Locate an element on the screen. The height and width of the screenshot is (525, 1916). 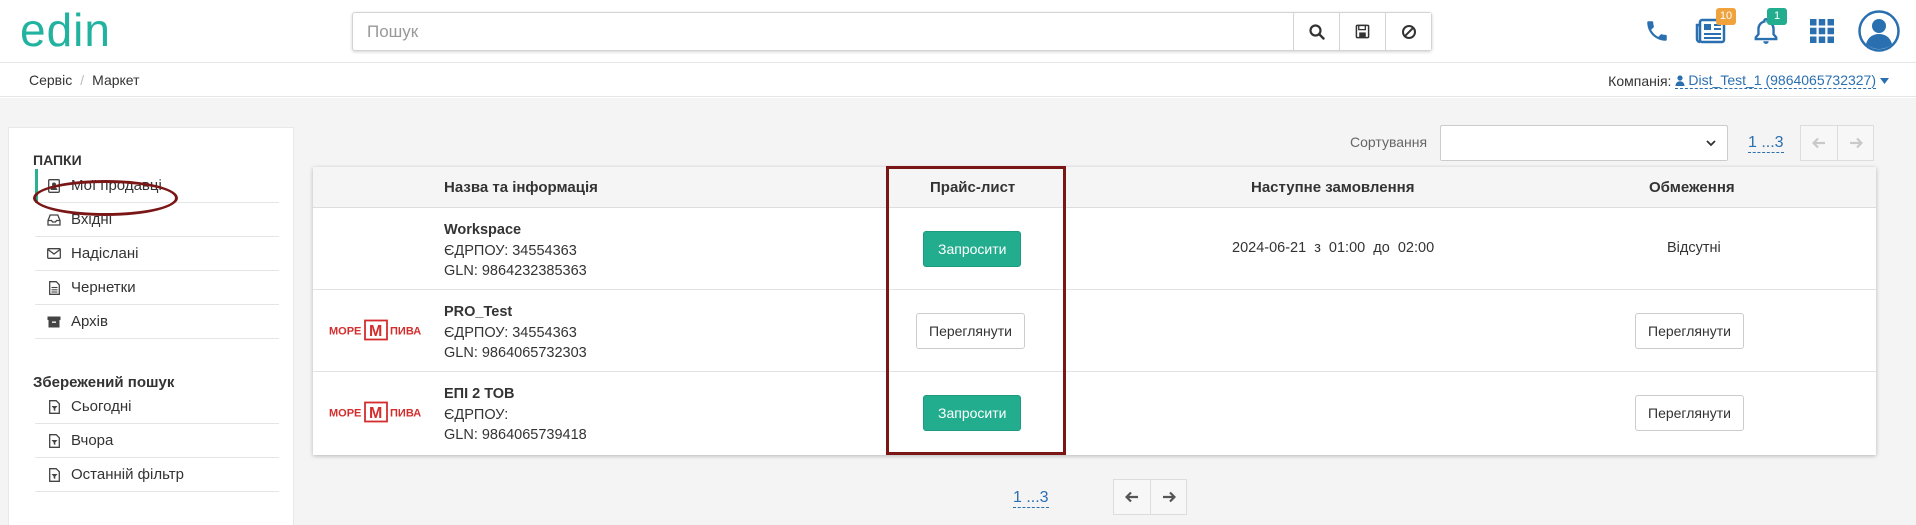
seller-name: Workspace is located at coordinates (483, 230).